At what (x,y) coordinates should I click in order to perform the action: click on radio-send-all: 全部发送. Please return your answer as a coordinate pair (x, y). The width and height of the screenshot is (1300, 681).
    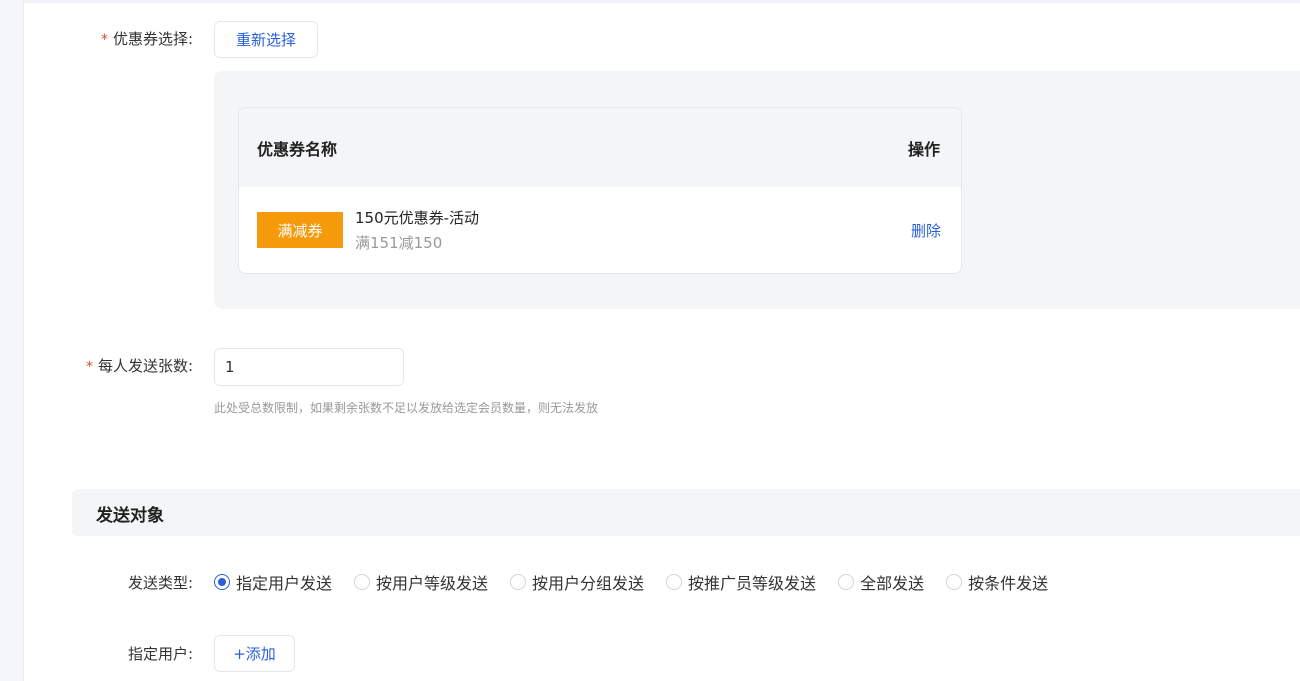
    Looking at the image, I should click on (881, 582).